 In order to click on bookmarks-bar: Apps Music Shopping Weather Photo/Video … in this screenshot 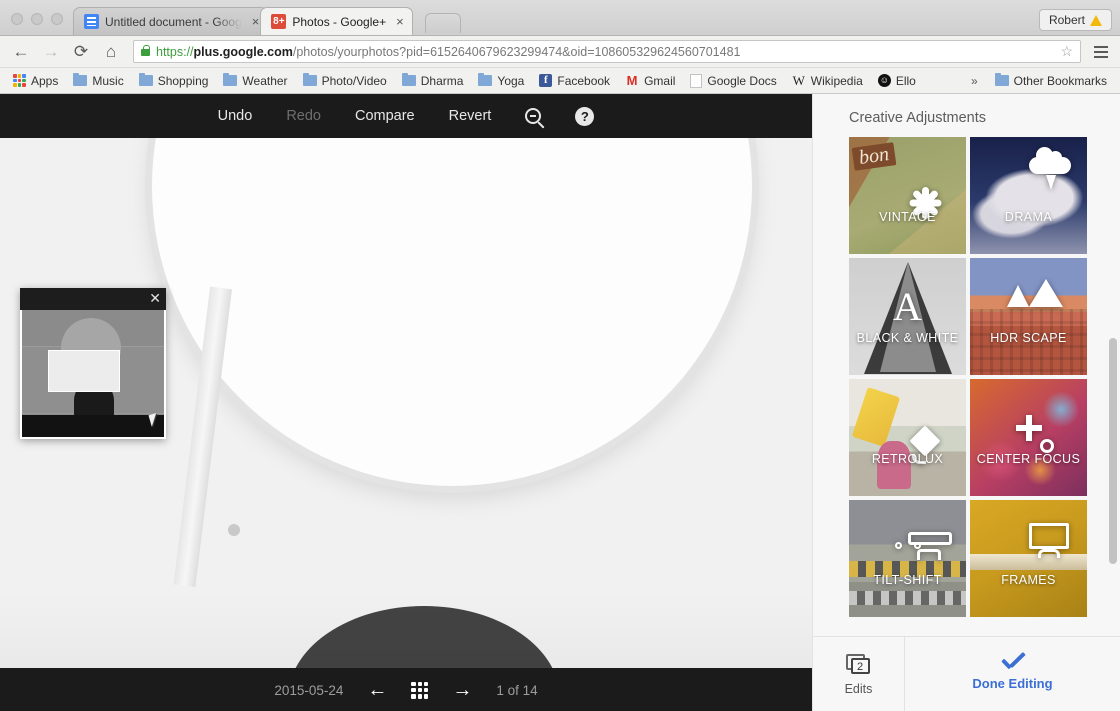, I will do `click(560, 81)`.